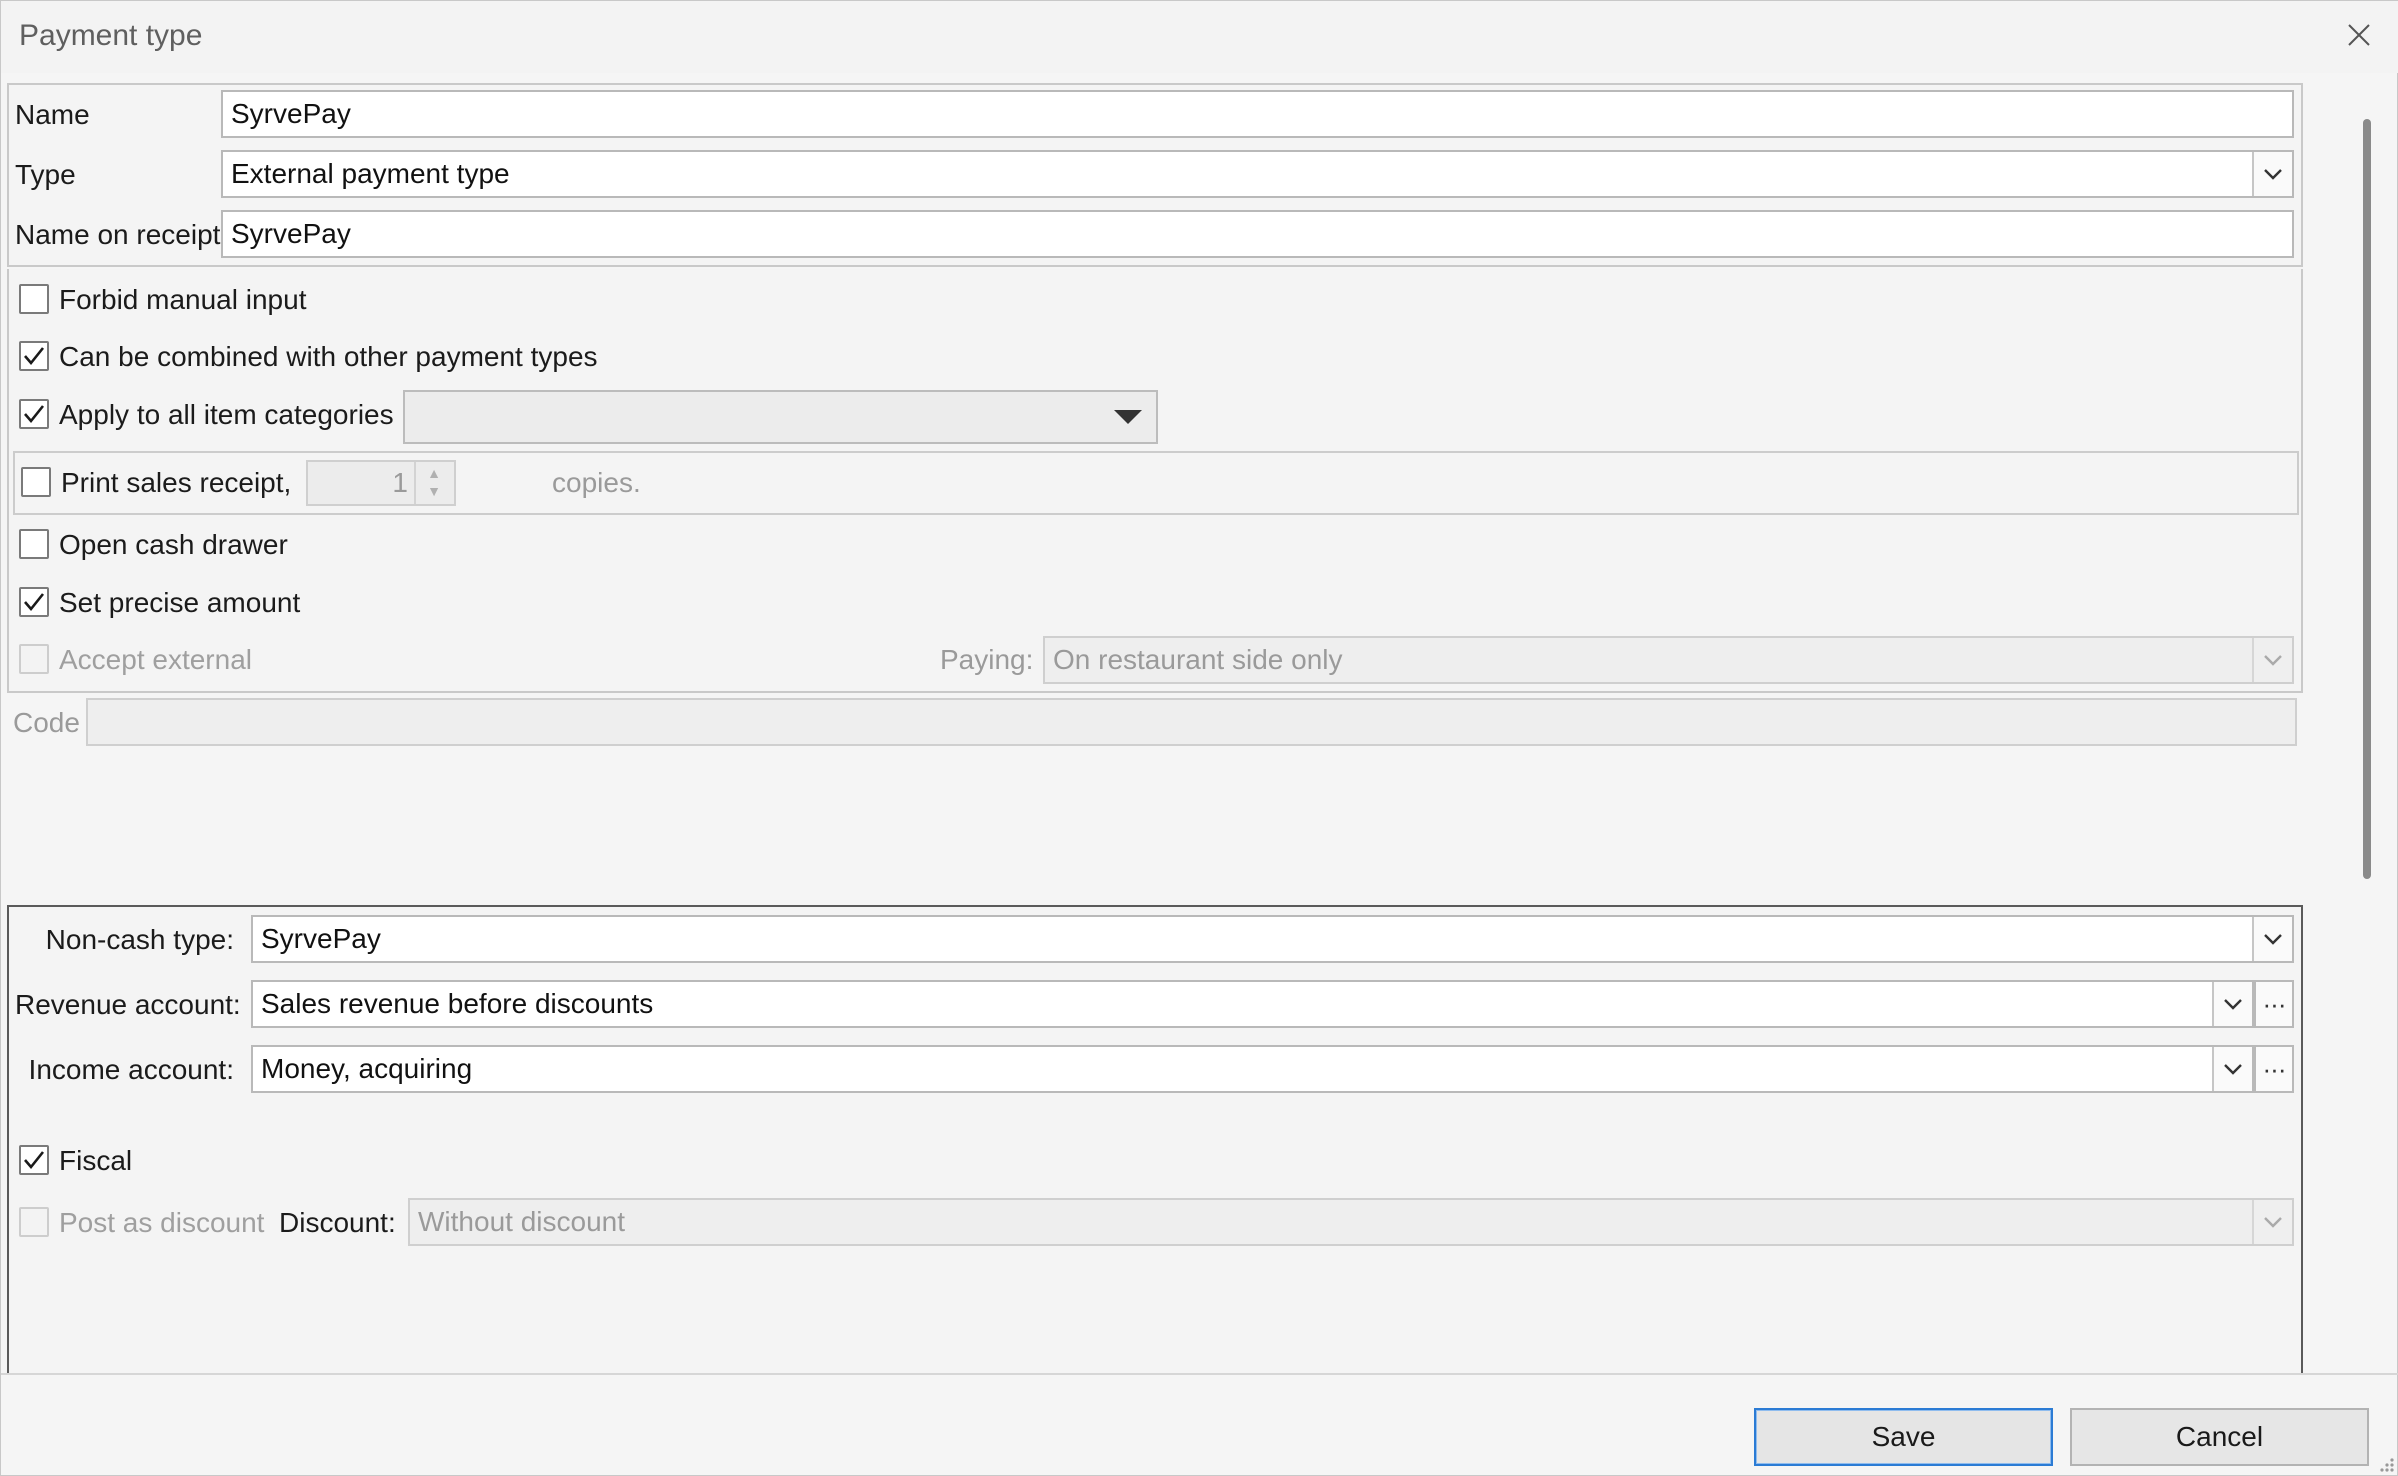 Image resolution: width=2398 pixels, height=1476 pixels. I want to click on forbid-manual-input-checkbox, so click(34, 299).